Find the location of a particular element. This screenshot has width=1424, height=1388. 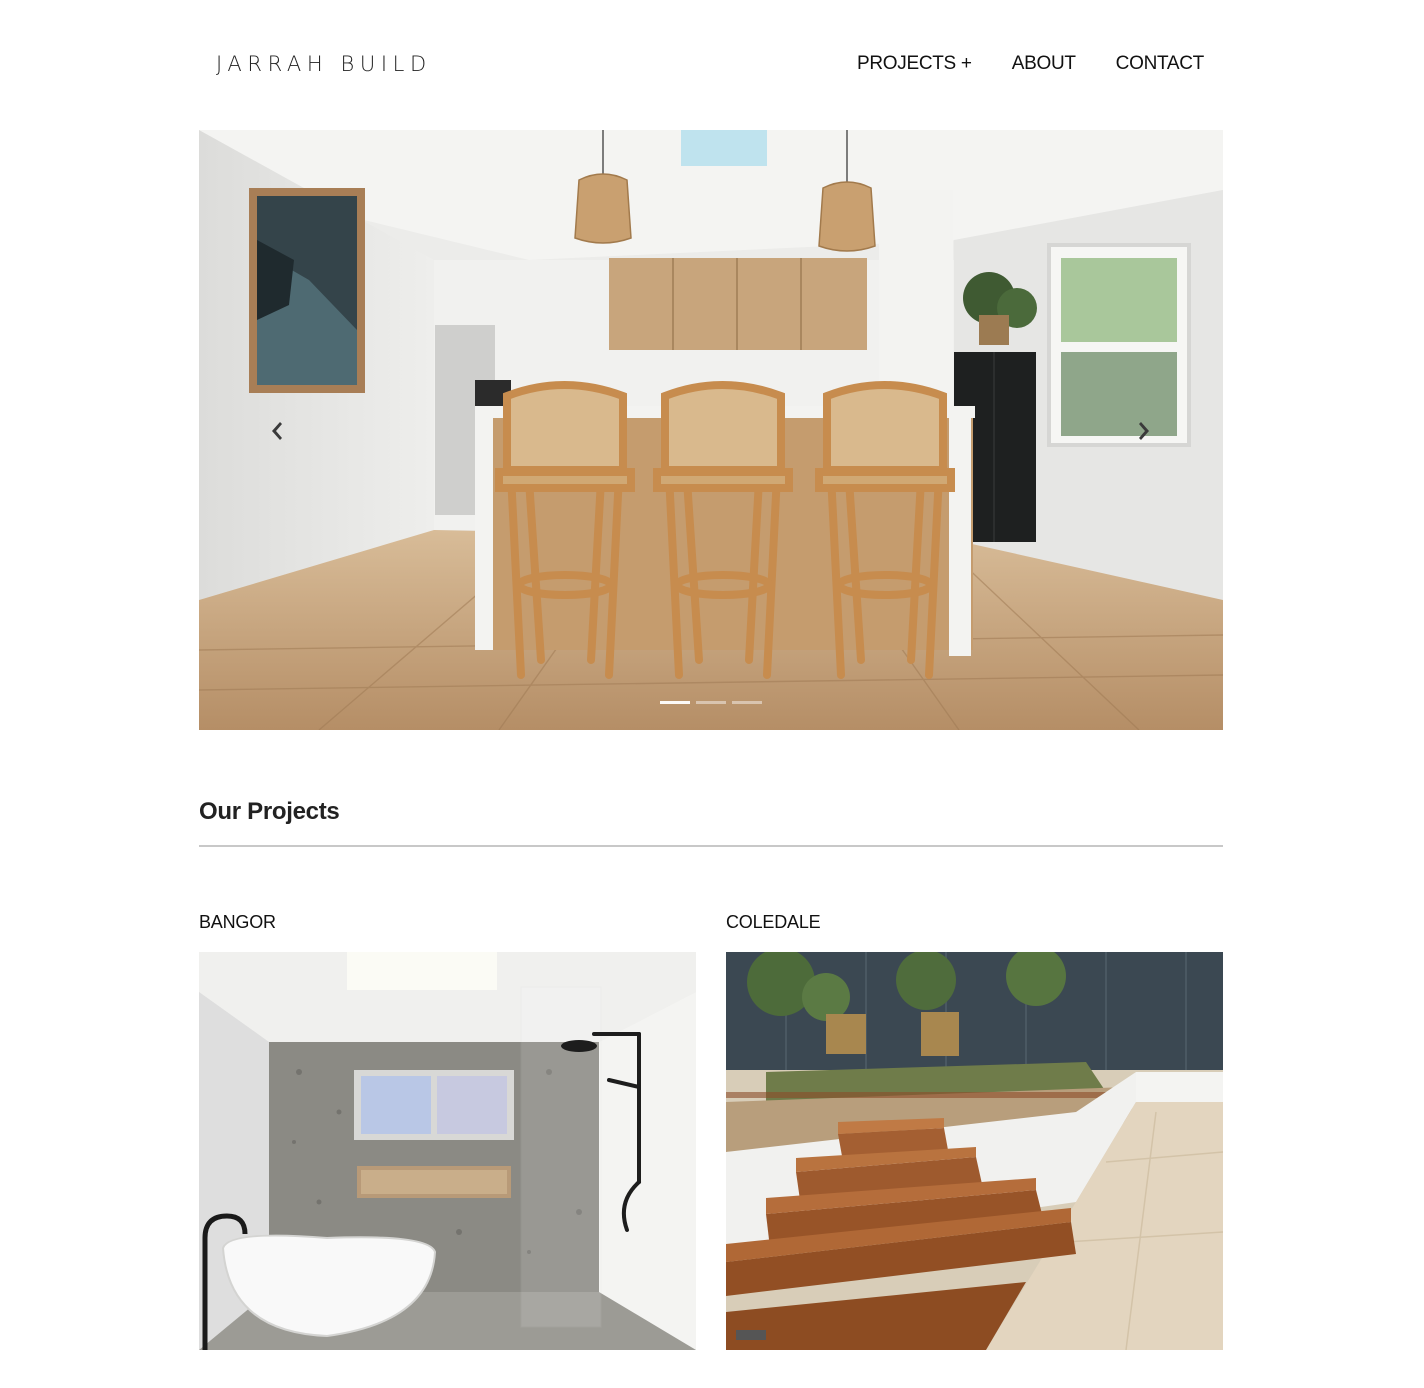

site-logo: JARRAH BUILD is located at coordinates (324, 64).